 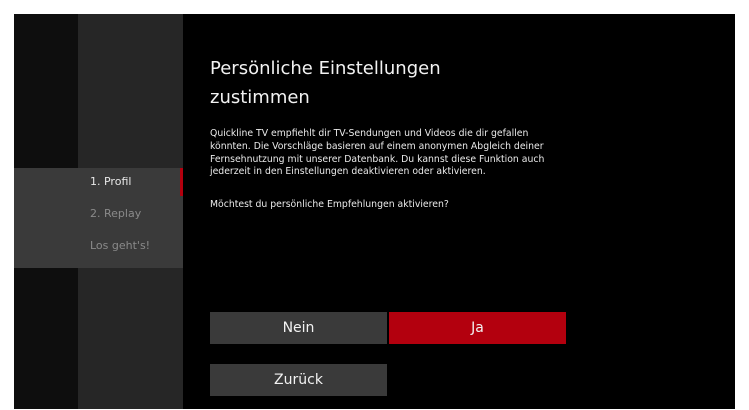 What do you see at coordinates (46, 218) in the screenshot?
I see `left-highlight-band` at bounding box center [46, 218].